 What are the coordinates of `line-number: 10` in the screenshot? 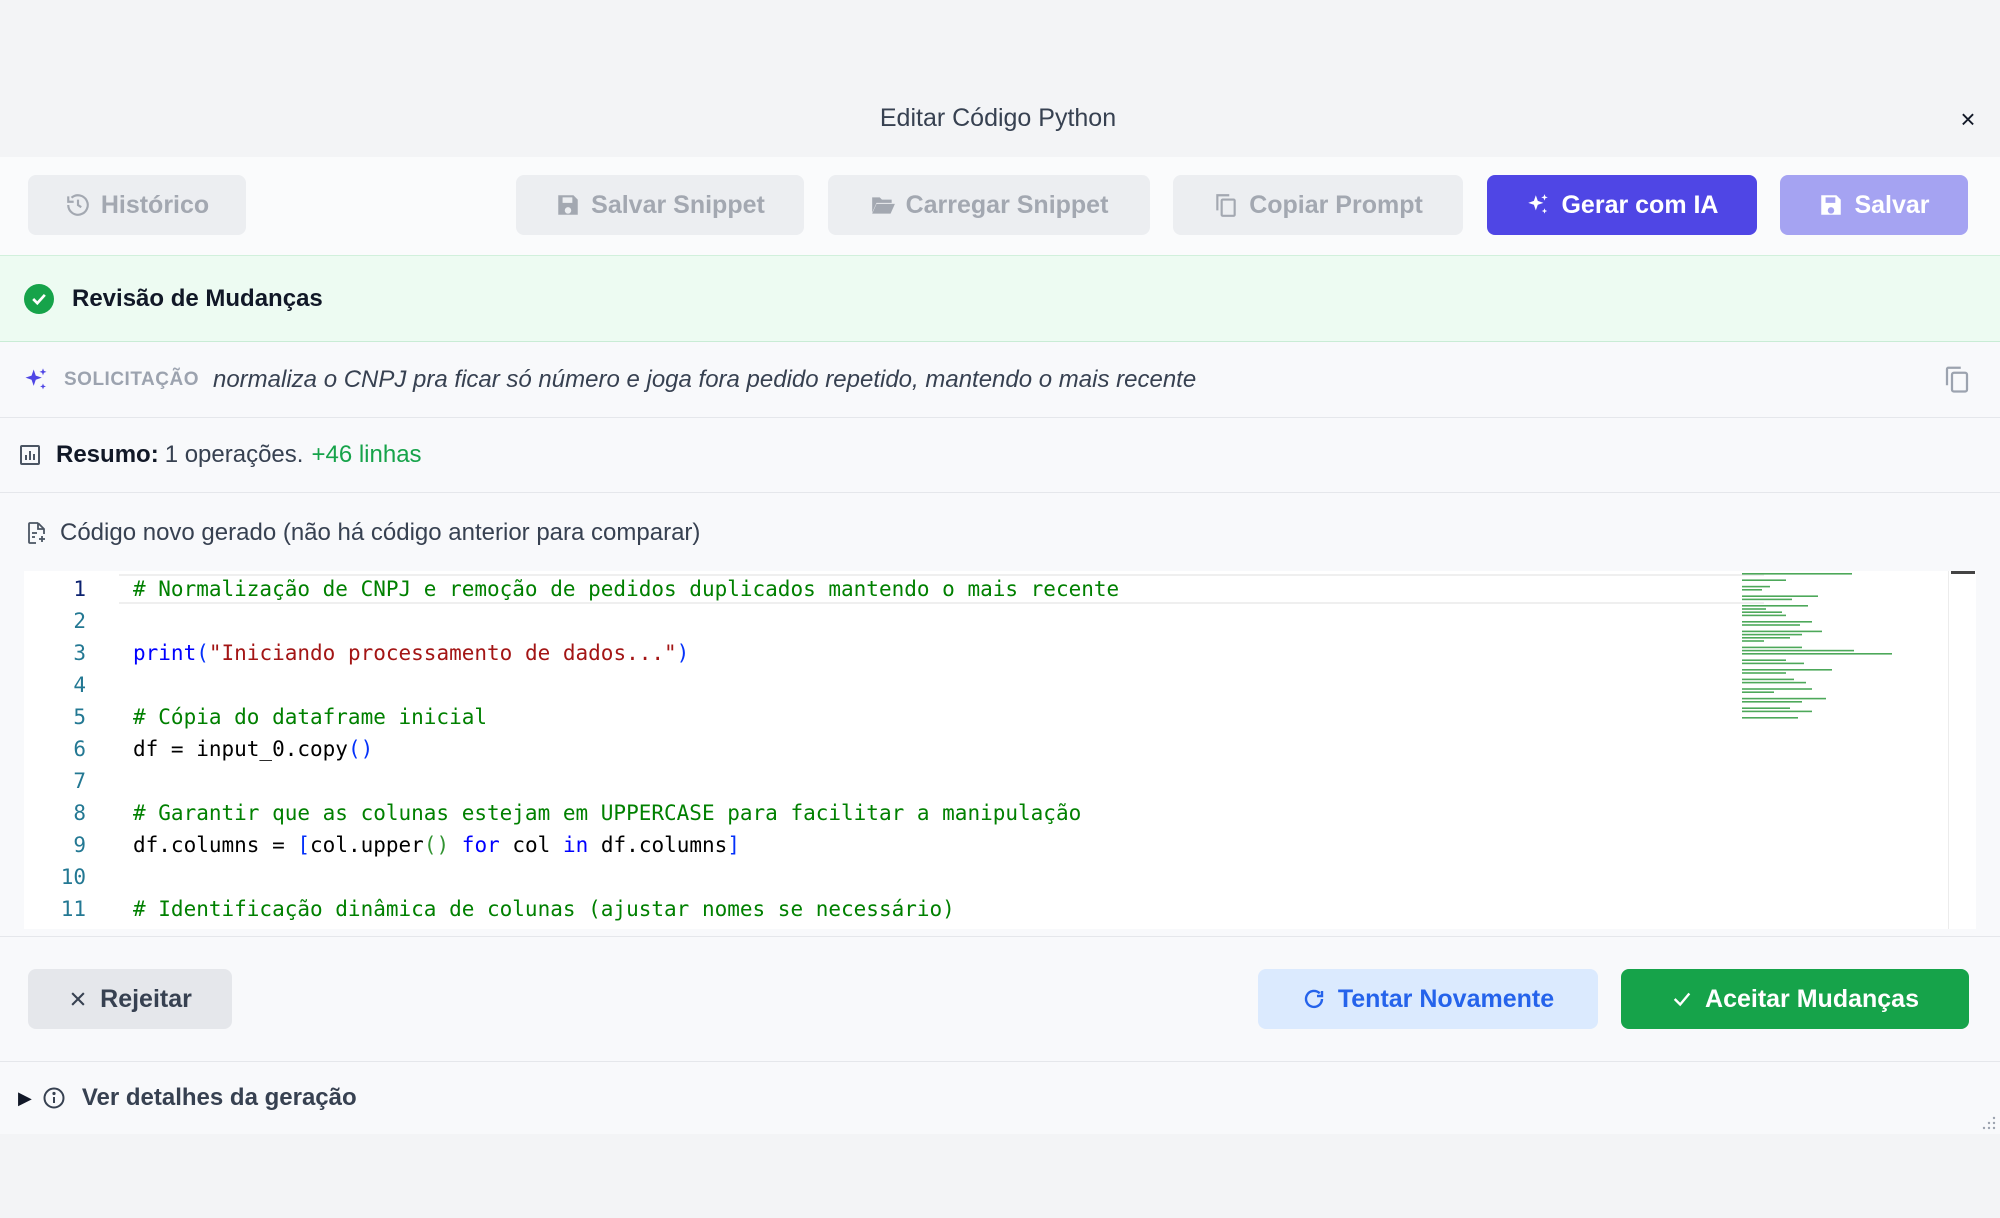 It's located at (73, 877).